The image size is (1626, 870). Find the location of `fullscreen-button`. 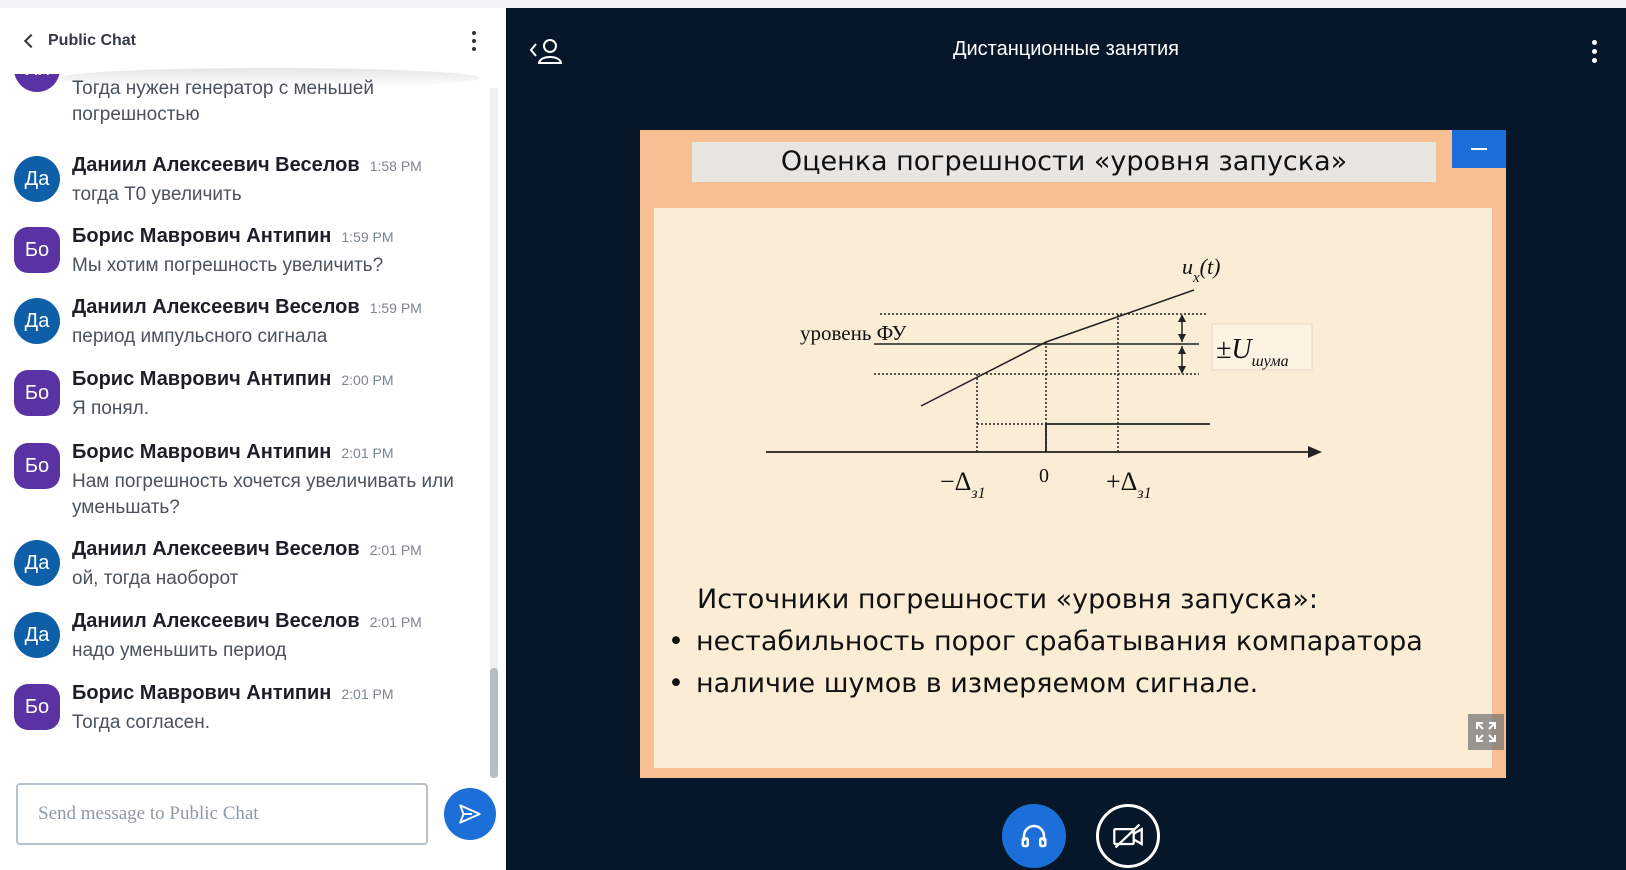

fullscreen-button is located at coordinates (1486, 732).